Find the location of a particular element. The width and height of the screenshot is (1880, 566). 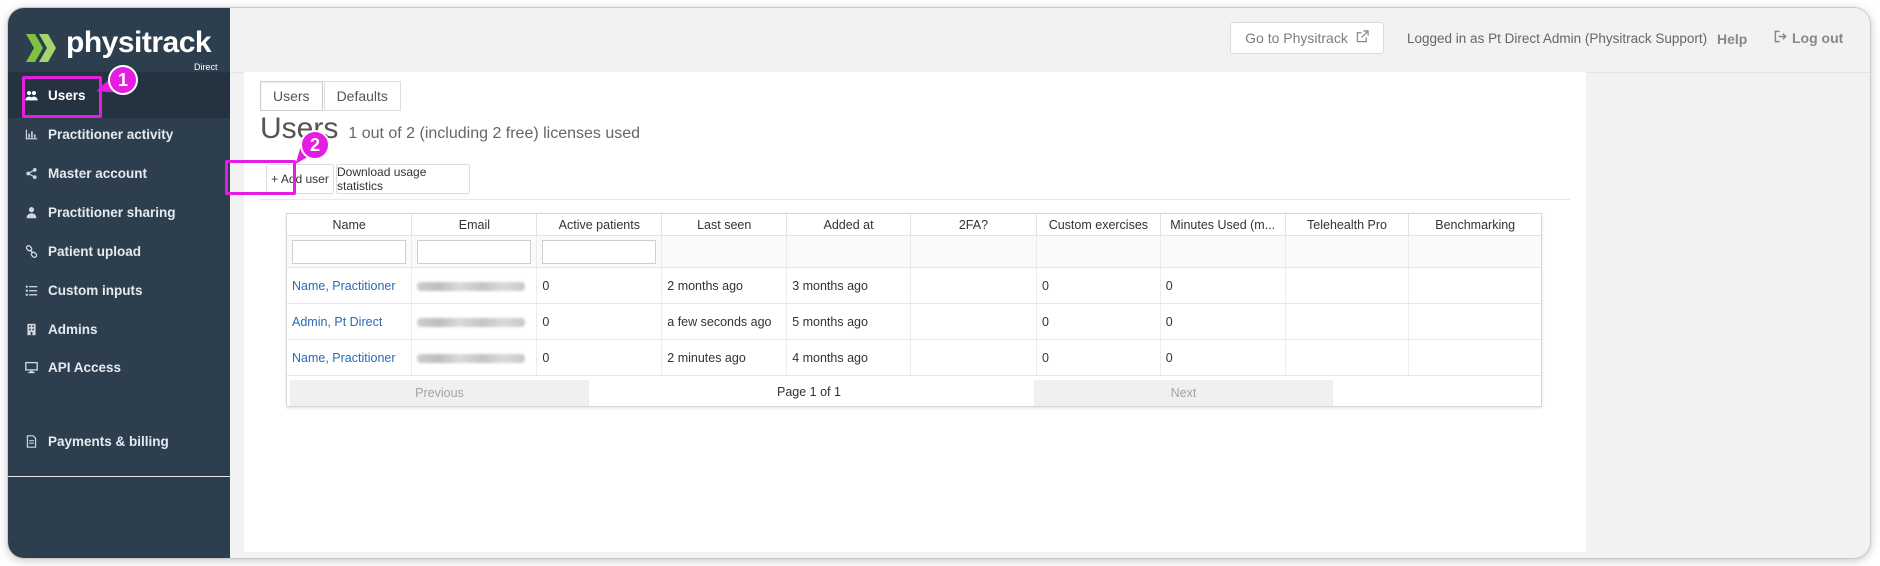

added-at-cell: 4 months ago is located at coordinates (848, 357).